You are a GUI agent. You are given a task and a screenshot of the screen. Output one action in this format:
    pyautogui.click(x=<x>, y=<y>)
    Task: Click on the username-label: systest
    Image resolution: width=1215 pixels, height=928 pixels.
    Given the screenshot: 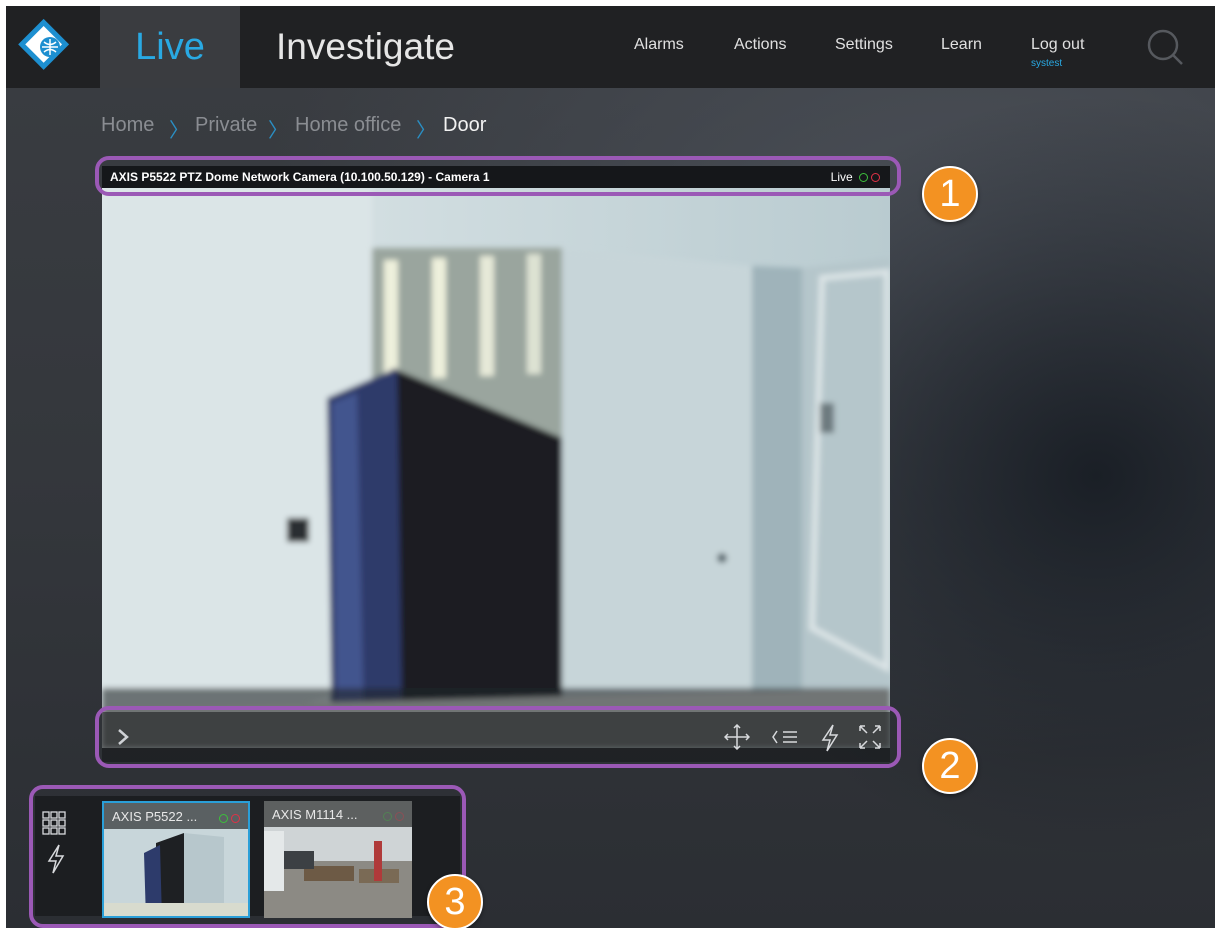 What is the action you would take?
    pyautogui.click(x=1047, y=63)
    